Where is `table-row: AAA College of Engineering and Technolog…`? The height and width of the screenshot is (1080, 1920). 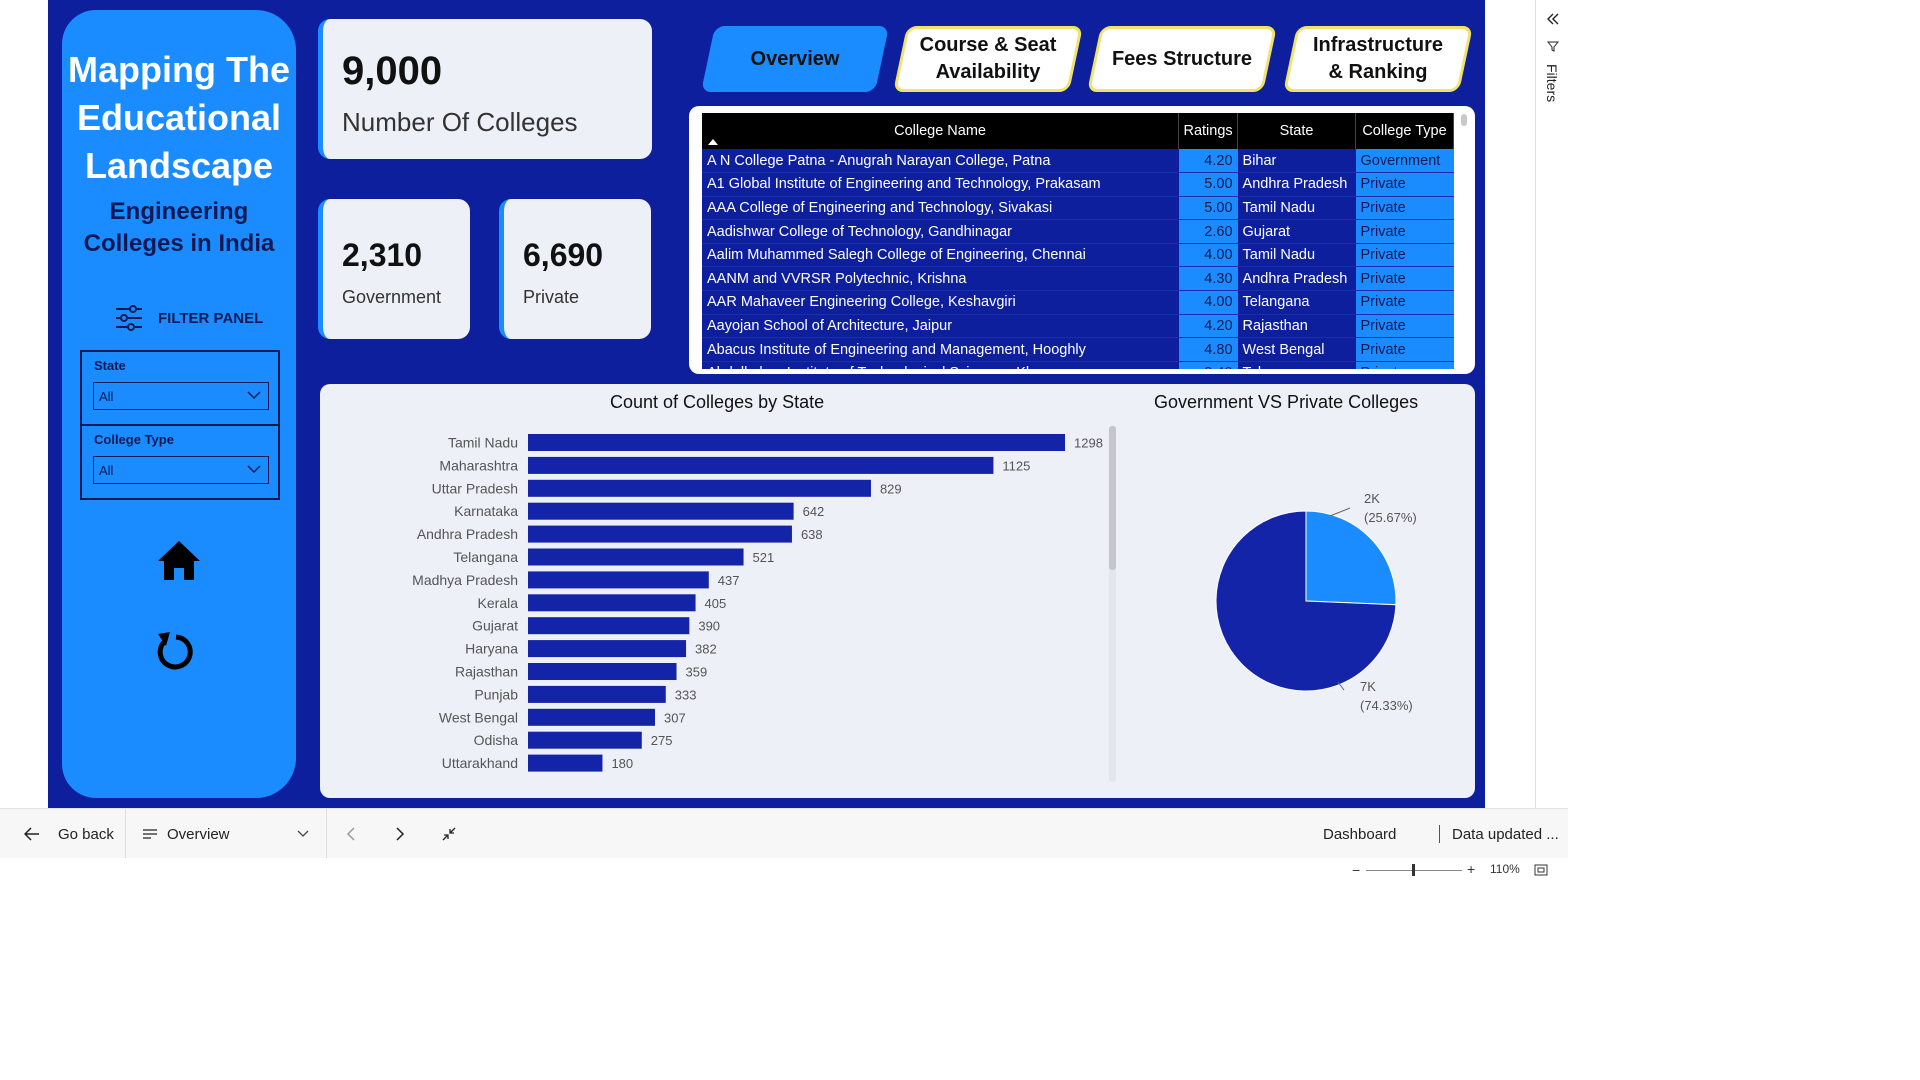
table-row: AAA College of Engineering and Technolog… is located at coordinates (1078, 208).